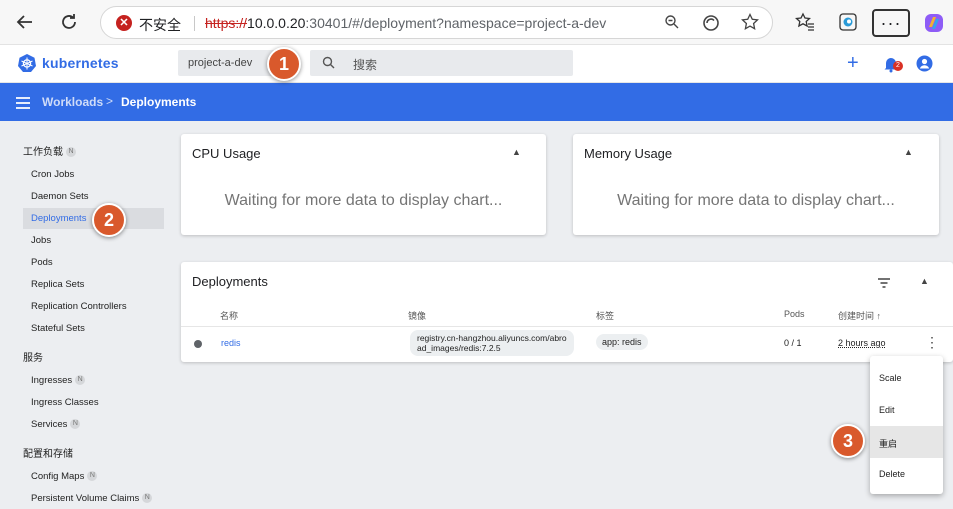 This screenshot has height=509, width=953. I want to click on menu-item-delete: Delete, so click(906, 474).